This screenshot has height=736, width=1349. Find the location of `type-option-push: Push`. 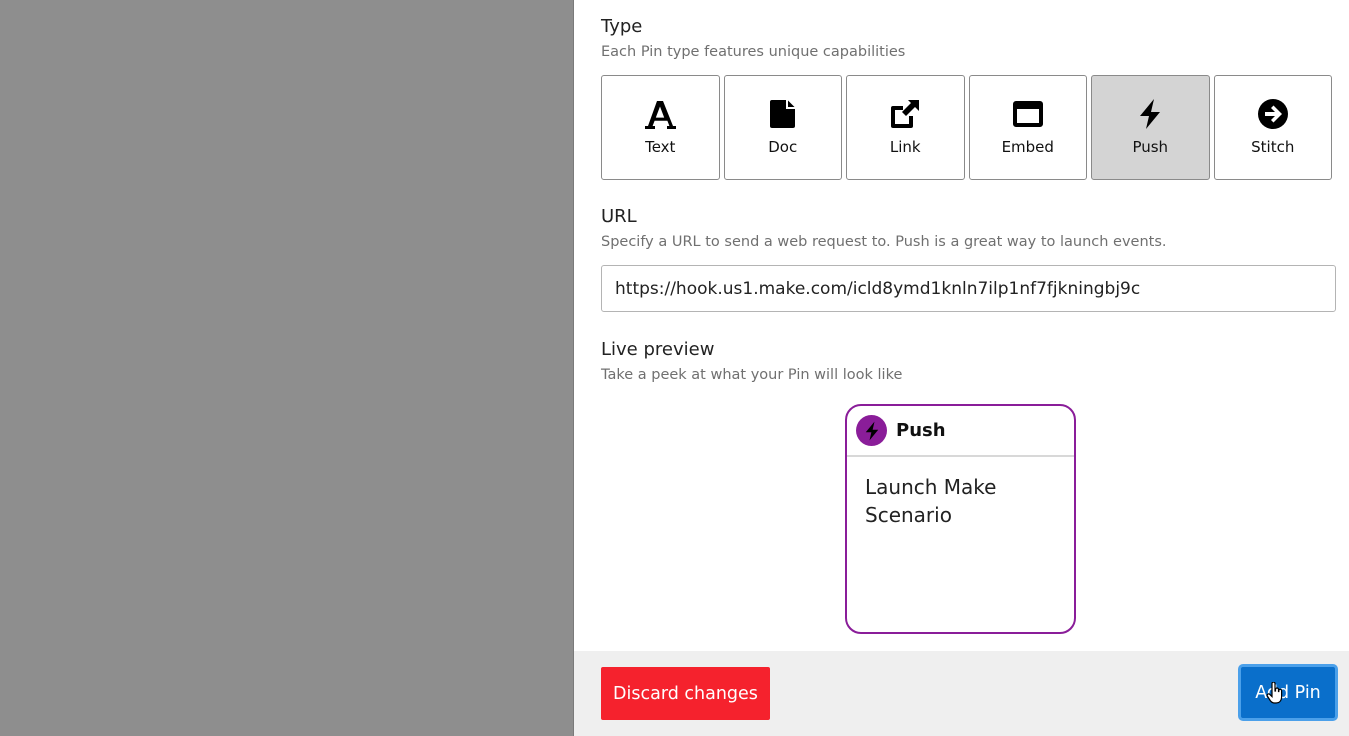

type-option-push: Push is located at coordinates (1150, 127).